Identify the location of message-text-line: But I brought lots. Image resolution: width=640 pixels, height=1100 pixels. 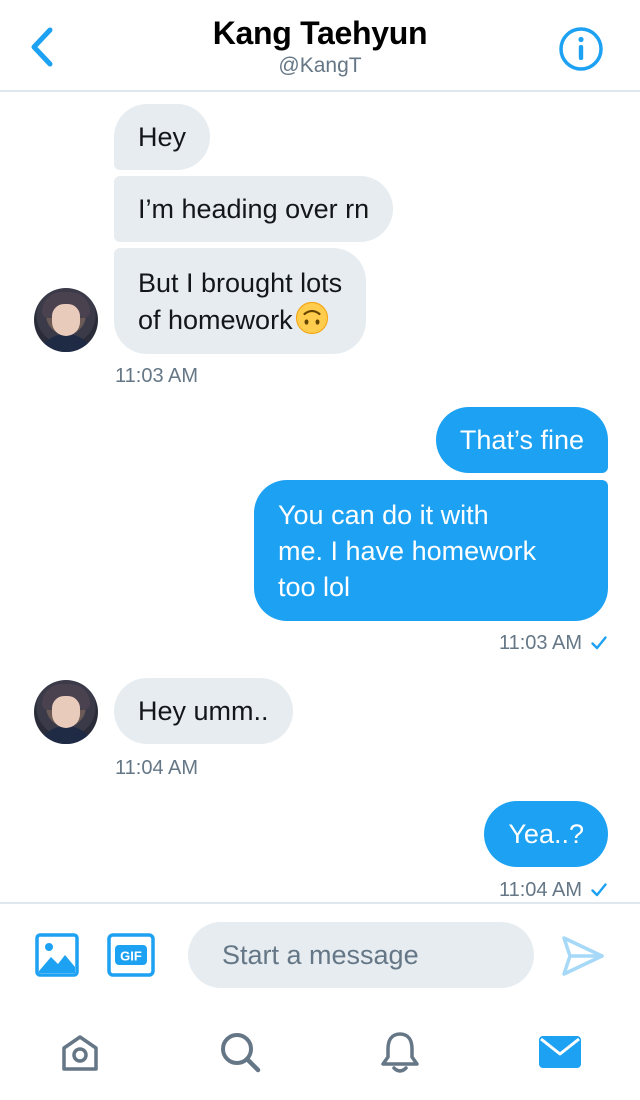
(240, 283).